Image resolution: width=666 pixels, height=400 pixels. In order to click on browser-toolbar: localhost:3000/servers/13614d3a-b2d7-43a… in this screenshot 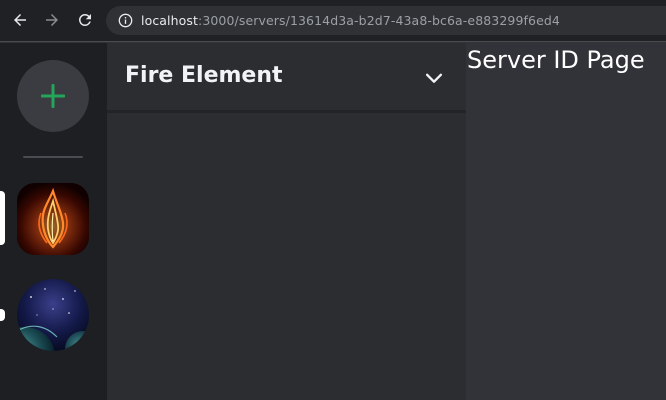, I will do `click(333, 21)`.